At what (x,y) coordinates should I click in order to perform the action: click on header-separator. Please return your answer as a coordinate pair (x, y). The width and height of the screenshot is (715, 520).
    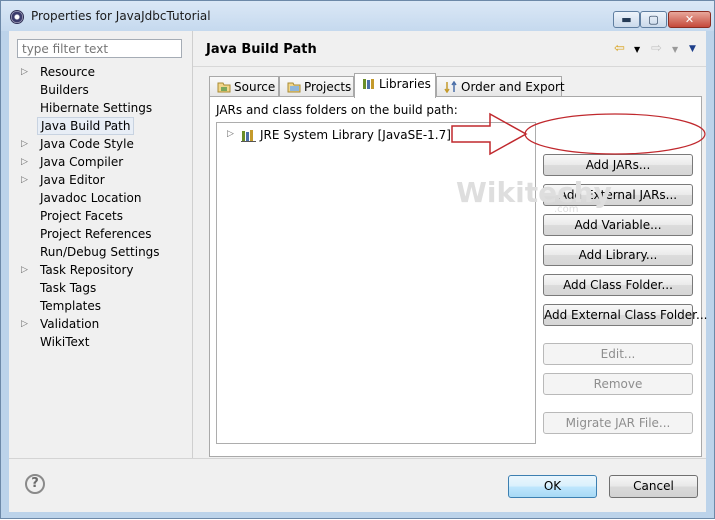
    Looking at the image, I should click on (449, 66).